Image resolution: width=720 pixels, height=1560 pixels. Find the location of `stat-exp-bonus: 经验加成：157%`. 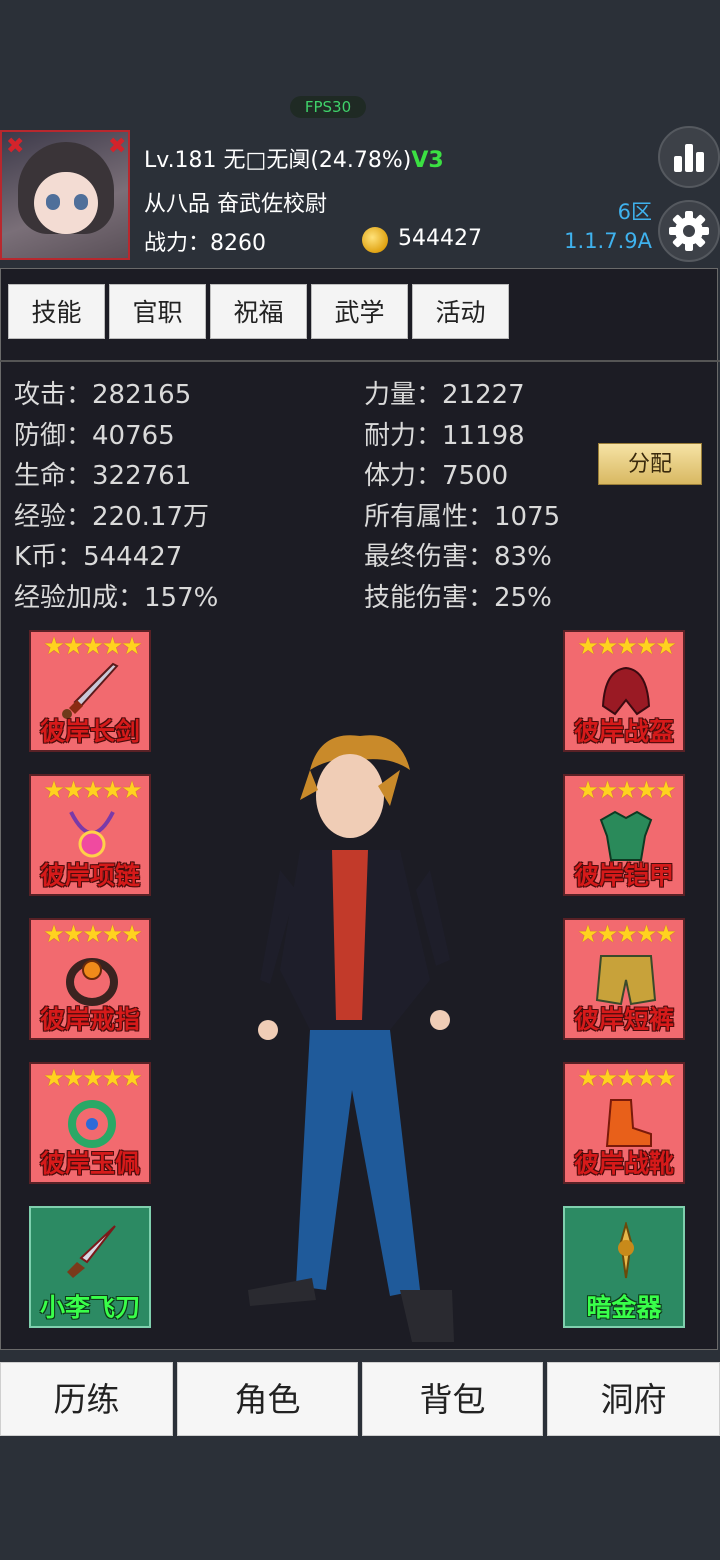

stat-exp-bonus: 经验加成：157% is located at coordinates (116, 598).